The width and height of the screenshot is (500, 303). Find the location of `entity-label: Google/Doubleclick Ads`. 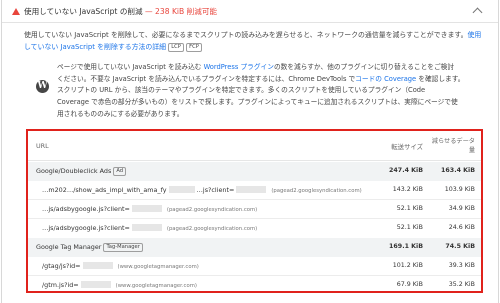

entity-label: Google/Doubleclick Ads is located at coordinates (74, 171).